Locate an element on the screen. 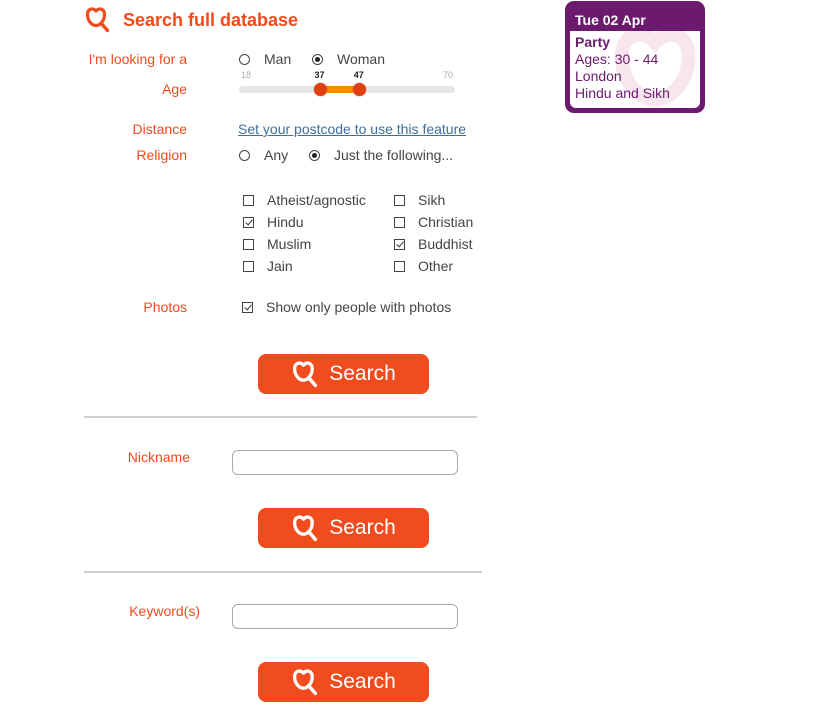  checkbox-label: Atheist/agnostic is located at coordinates (316, 200).